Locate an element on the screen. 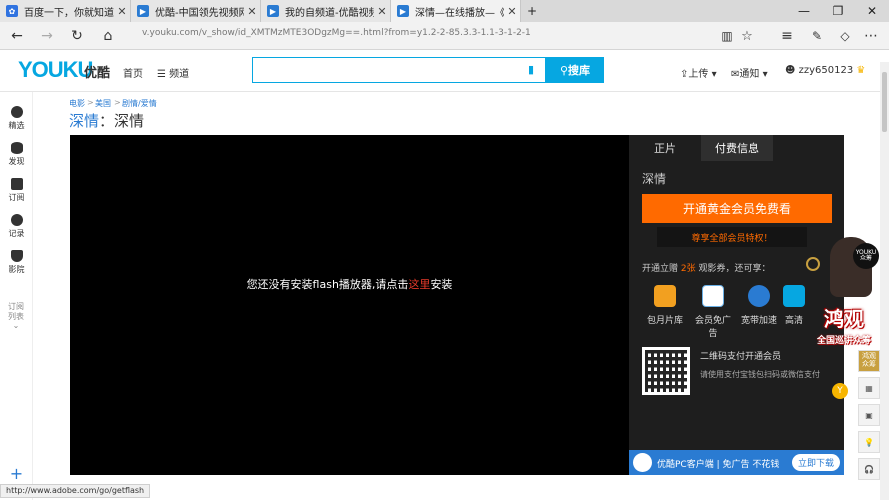 Image resolution: width=889 pixels, height=500 pixels. tab-main-feature: 正片 is located at coordinates (665, 148).